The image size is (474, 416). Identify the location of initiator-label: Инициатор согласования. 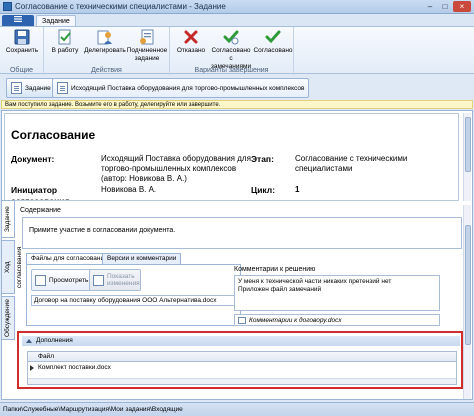
(40, 193).